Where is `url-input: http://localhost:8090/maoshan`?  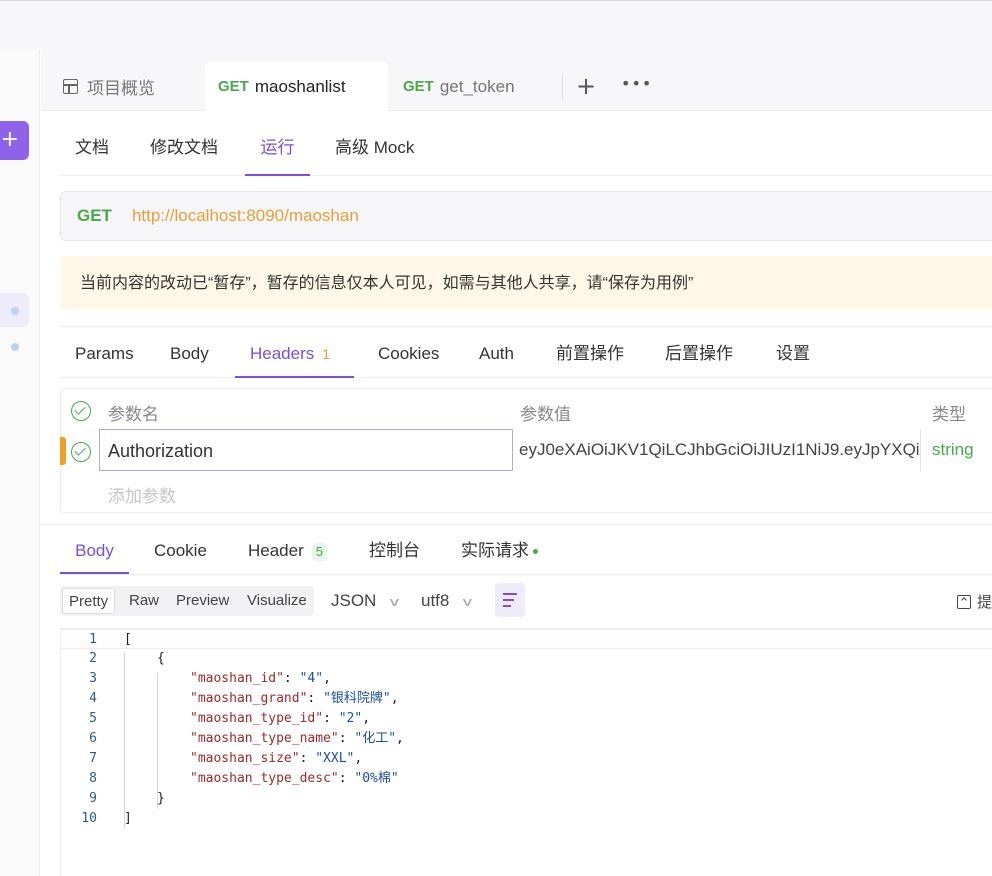
url-input: http://localhost:8090/maoshan is located at coordinates (245, 216).